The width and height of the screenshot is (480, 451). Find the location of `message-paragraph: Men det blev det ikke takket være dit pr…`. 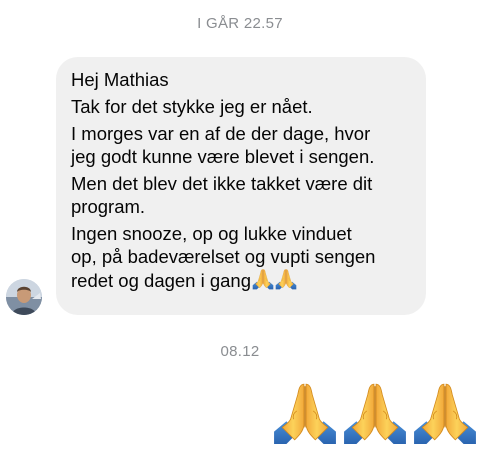

message-paragraph: Men det blev det ikke takket være dit pr… is located at coordinates (241, 195).